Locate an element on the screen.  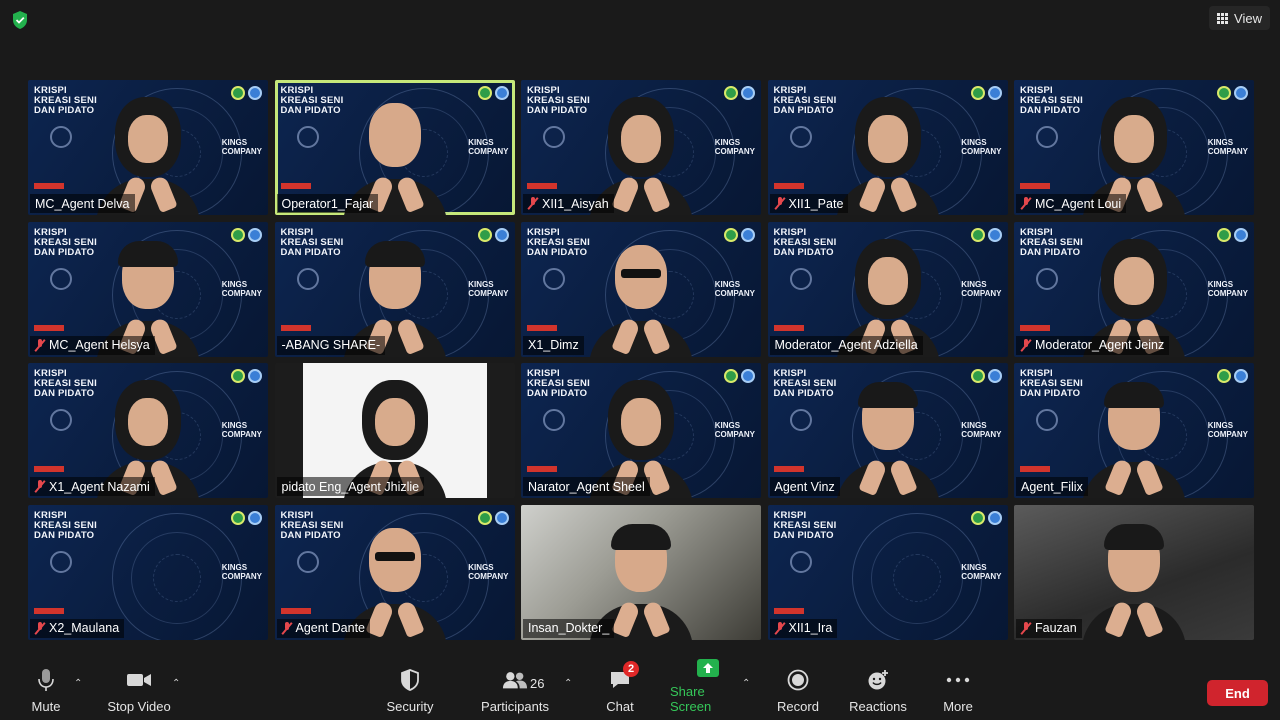
view-button: View is located at coordinates (1239, 18).